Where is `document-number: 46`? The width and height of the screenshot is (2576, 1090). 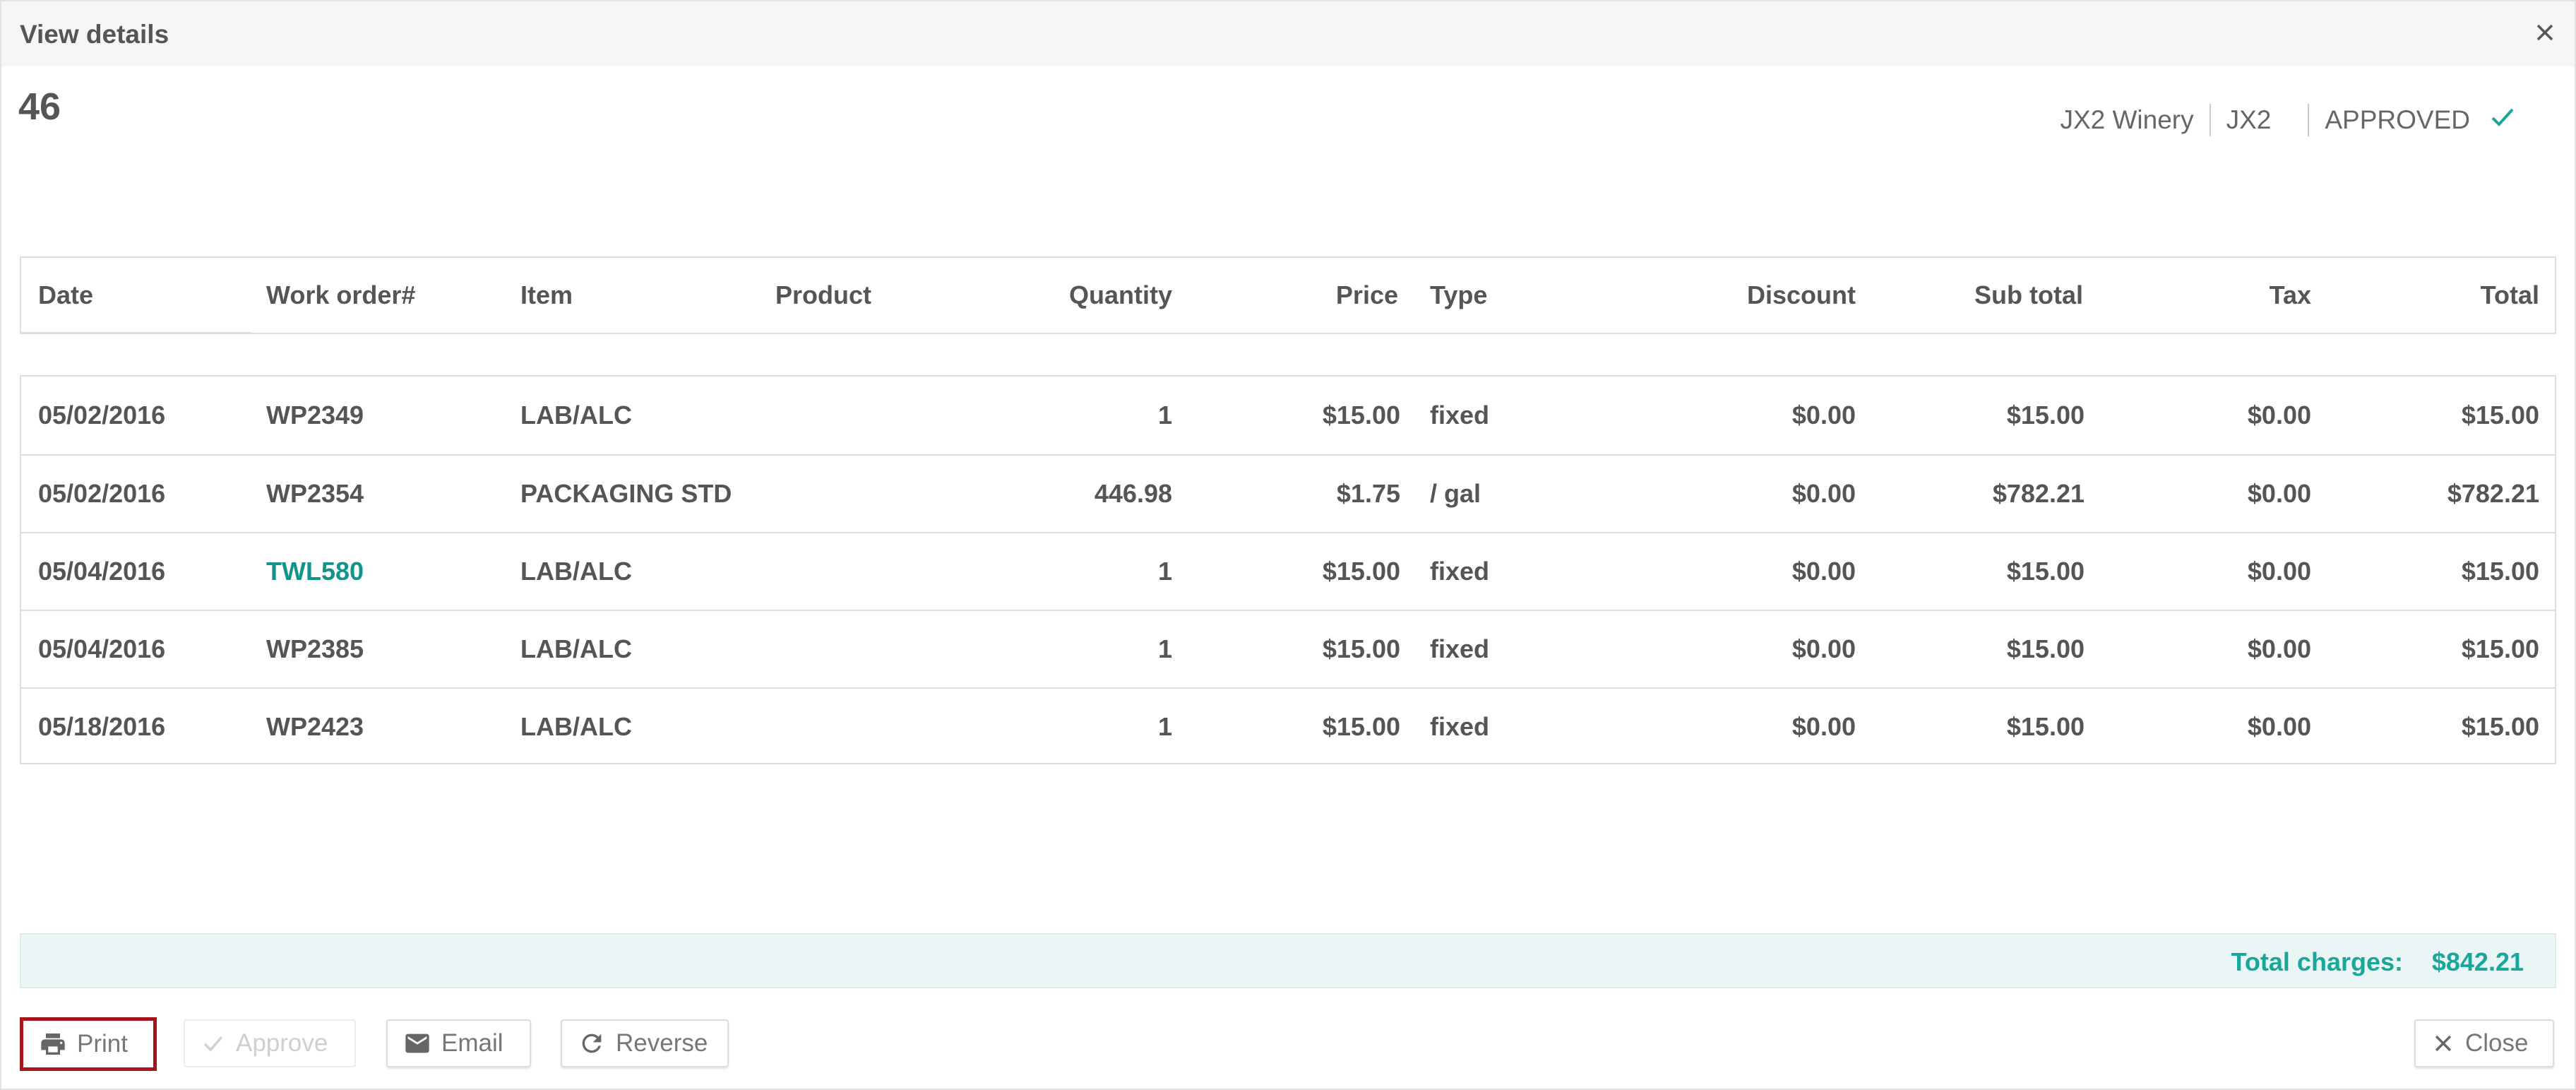
document-number: 46 is located at coordinates (39, 107).